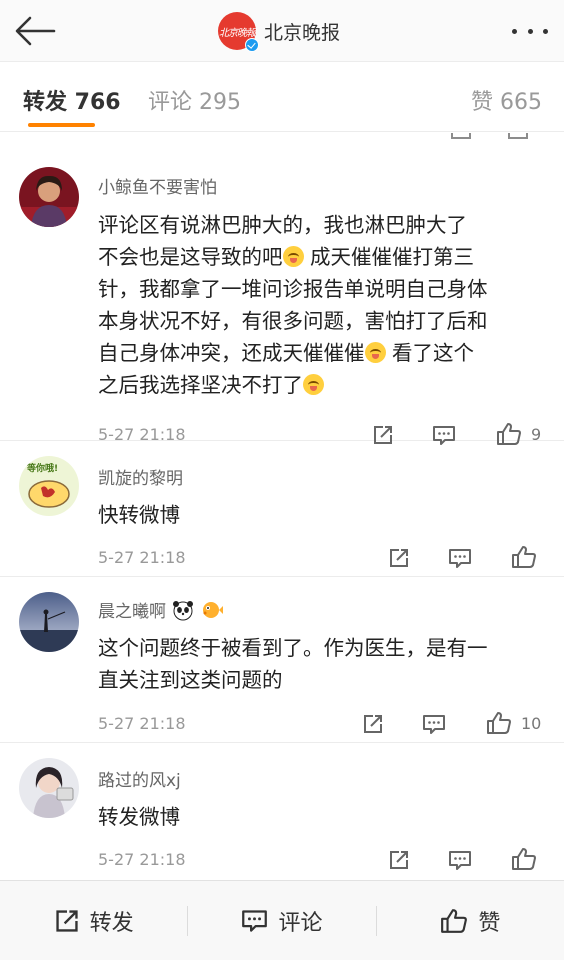  What do you see at coordinates (506, 100) in the screenshot?
I see `tab-like: 赞 665` at bounding box center [506, 100].